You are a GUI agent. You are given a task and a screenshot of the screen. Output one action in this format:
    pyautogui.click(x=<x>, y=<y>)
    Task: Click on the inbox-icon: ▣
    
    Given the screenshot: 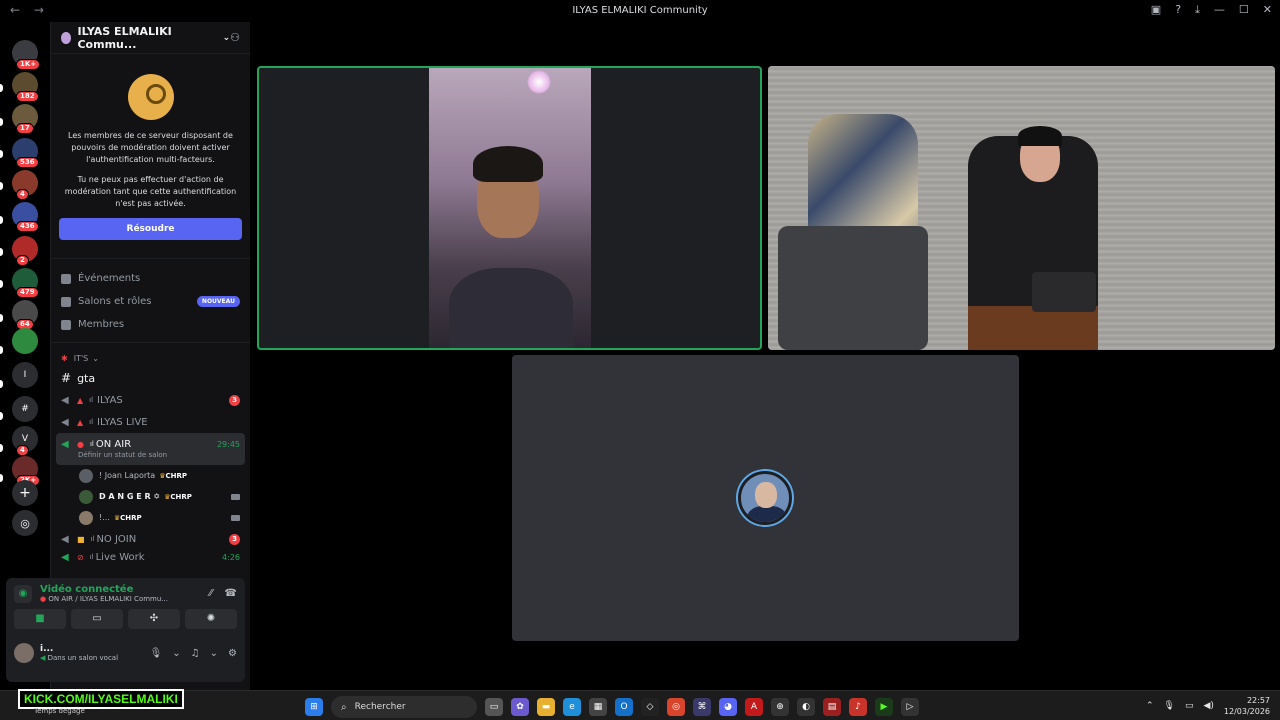 What is the action you would take?
    pyautogui.click(x=1156, y=10)
    